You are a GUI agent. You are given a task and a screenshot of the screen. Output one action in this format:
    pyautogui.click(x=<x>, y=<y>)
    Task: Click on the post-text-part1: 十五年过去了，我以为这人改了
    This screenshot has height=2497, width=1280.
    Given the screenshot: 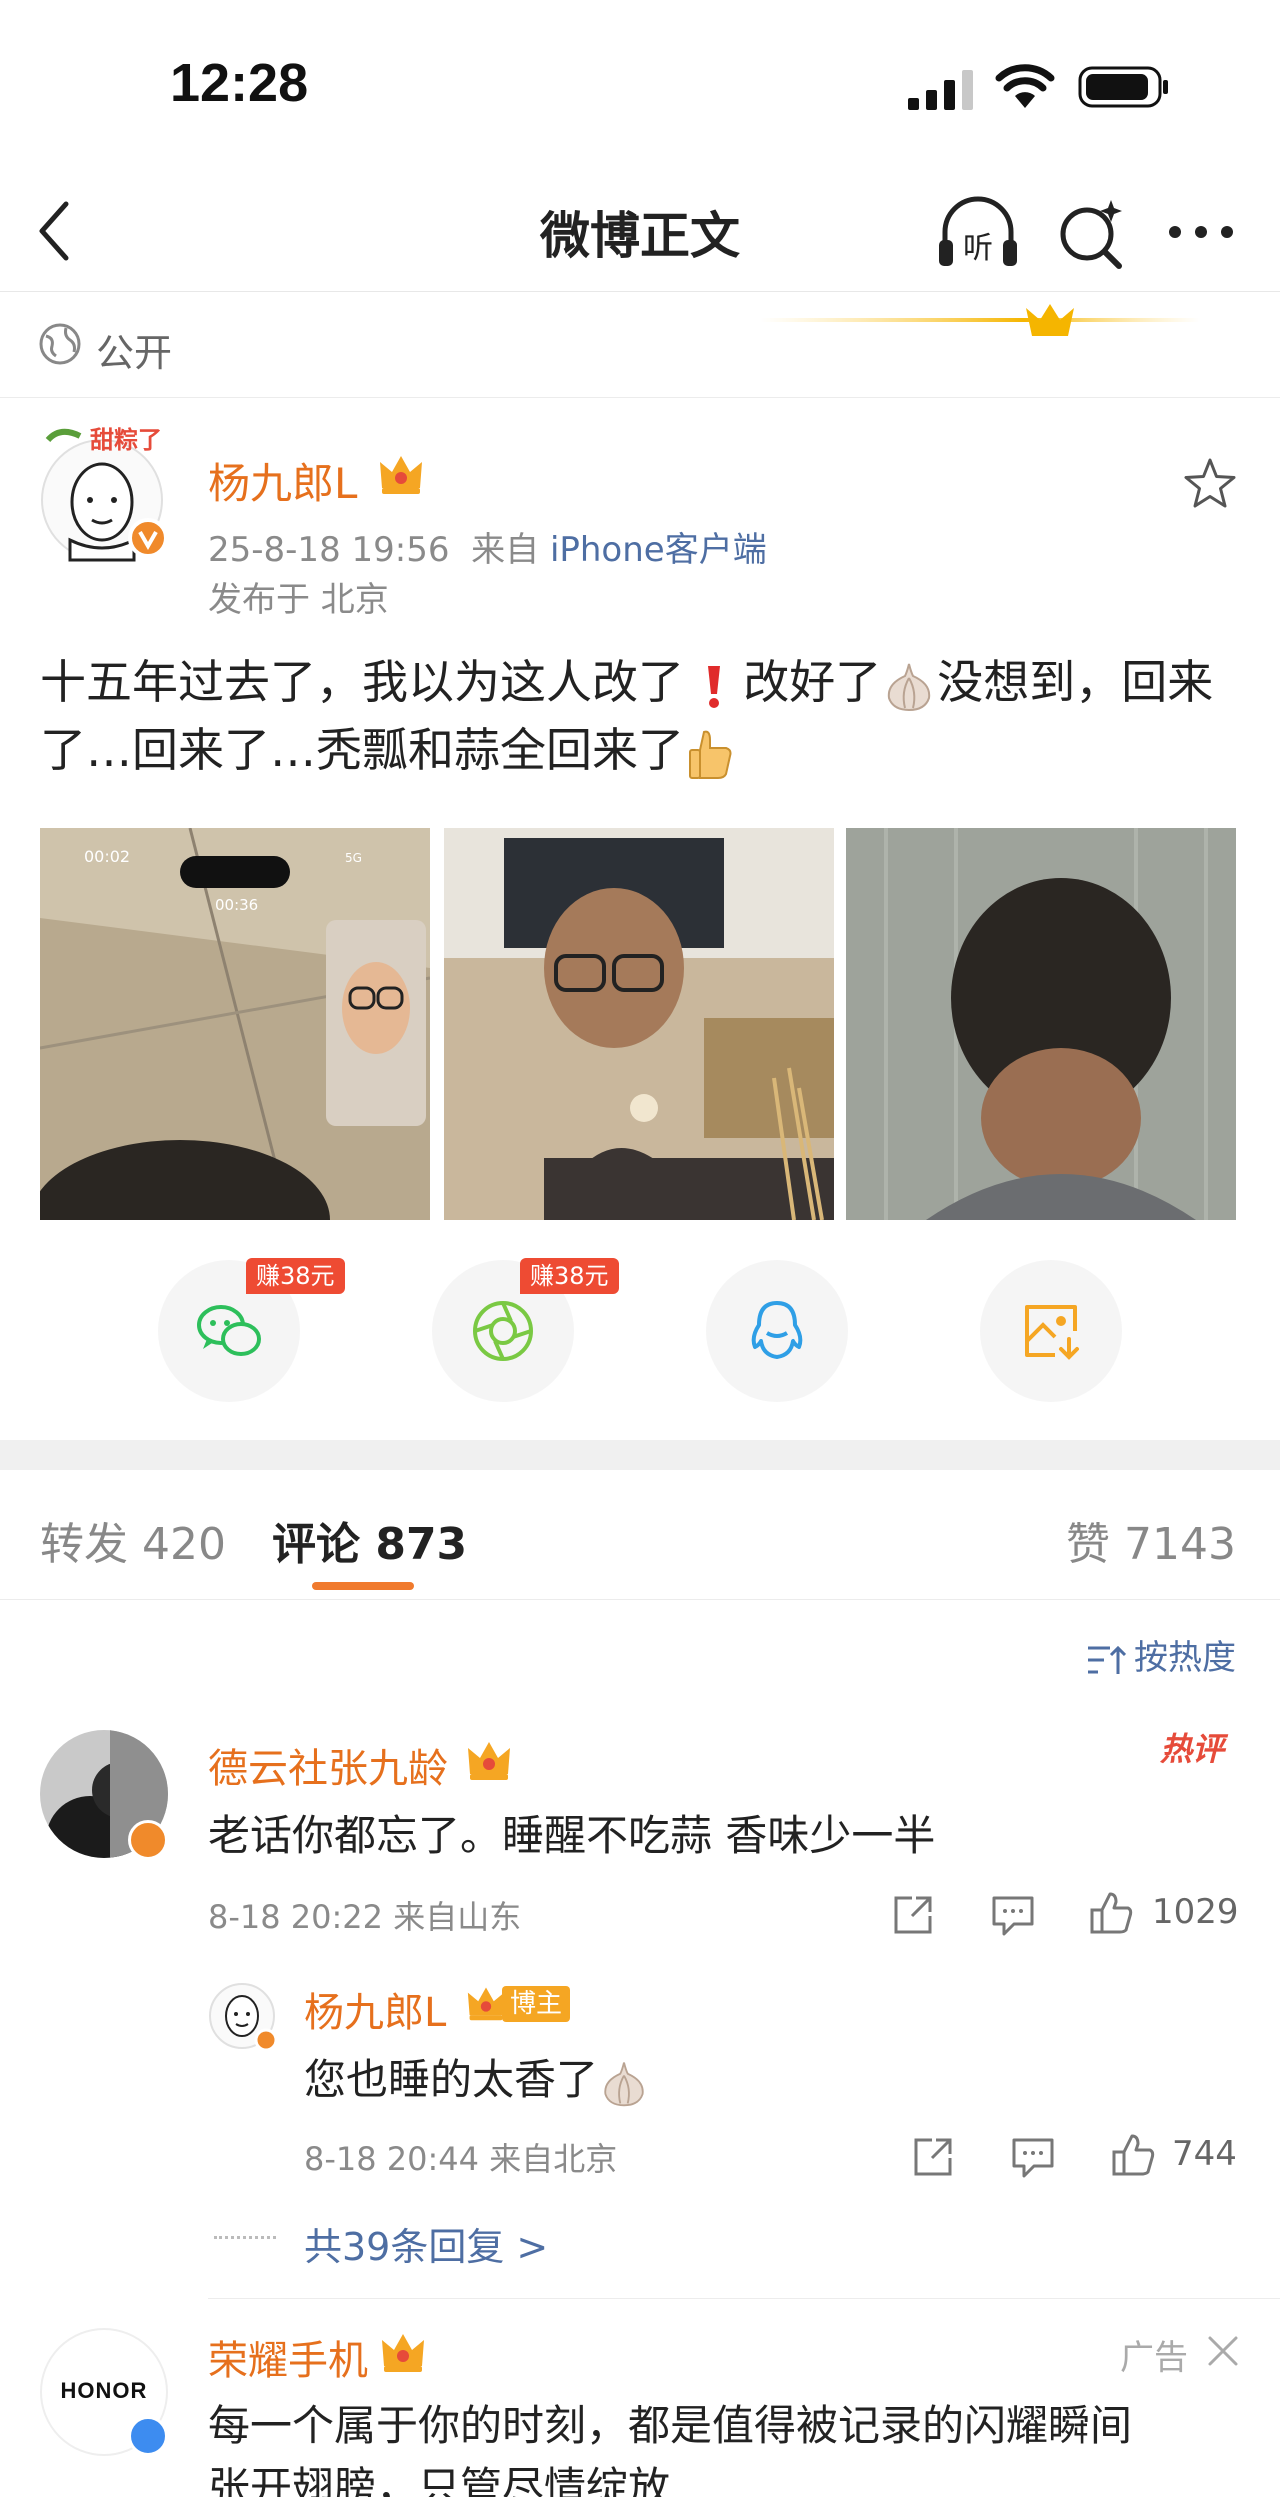 What is the action you would take?
    pyautogui.click(x=362, y=682)
    